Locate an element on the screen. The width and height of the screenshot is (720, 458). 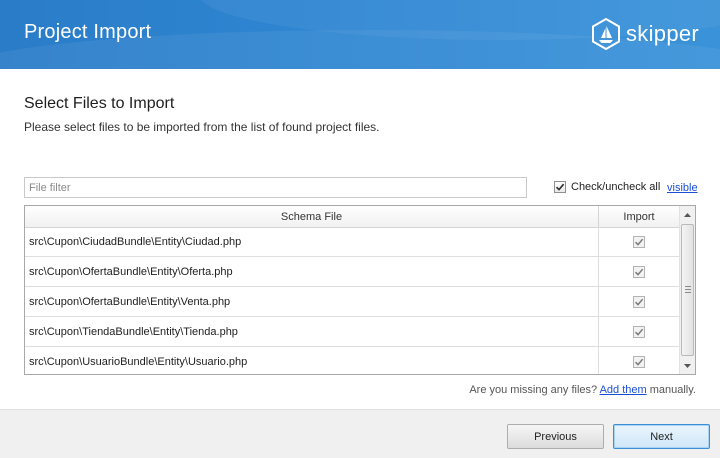
check-all-checkbox is located at coordinates (560, 187).